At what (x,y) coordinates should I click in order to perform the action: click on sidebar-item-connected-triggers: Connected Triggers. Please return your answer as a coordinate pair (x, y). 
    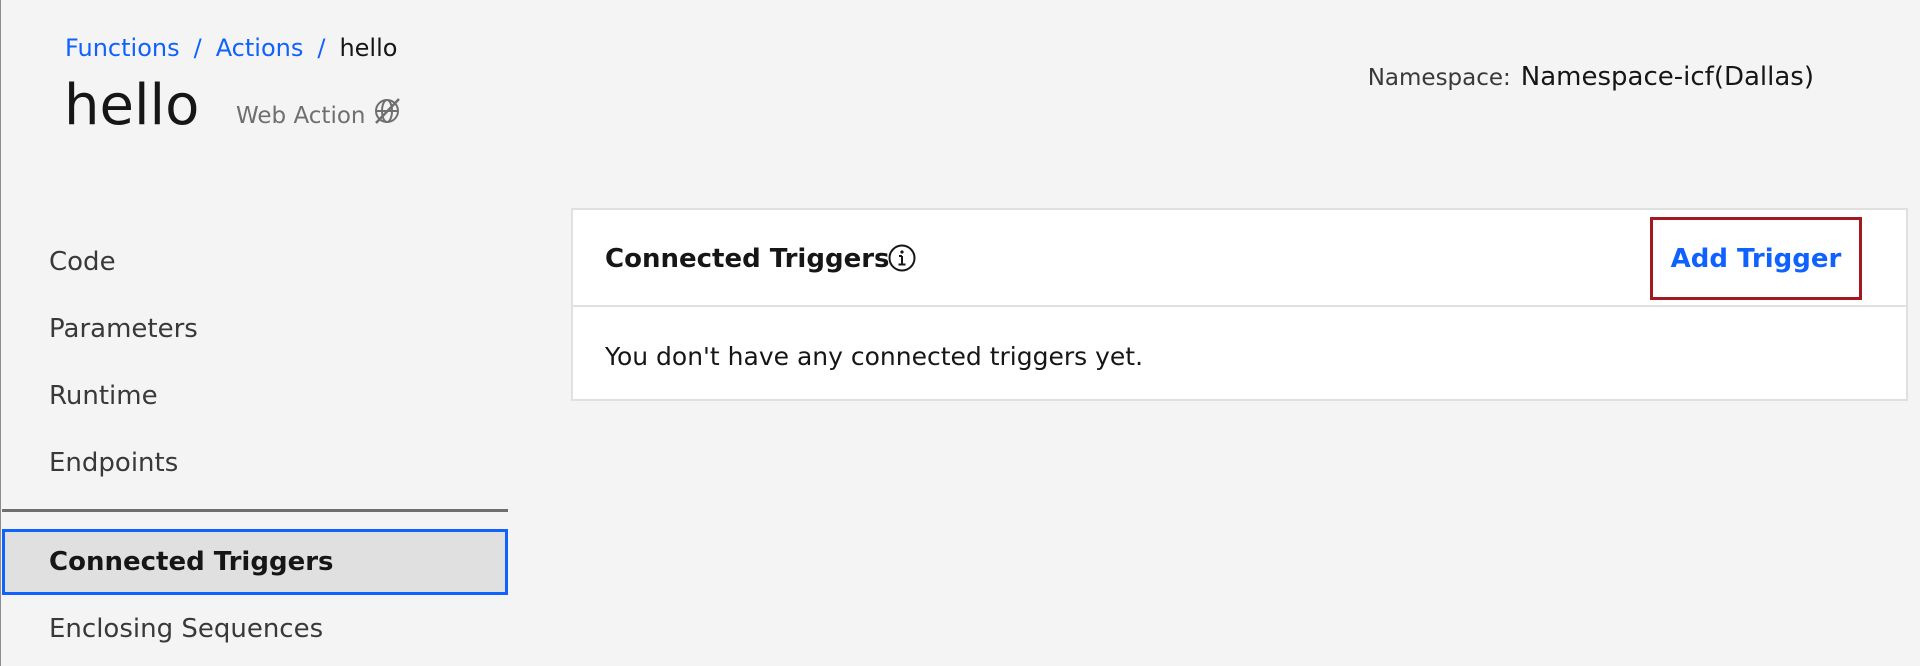
    Looking at the image, I should click on (255, 562).